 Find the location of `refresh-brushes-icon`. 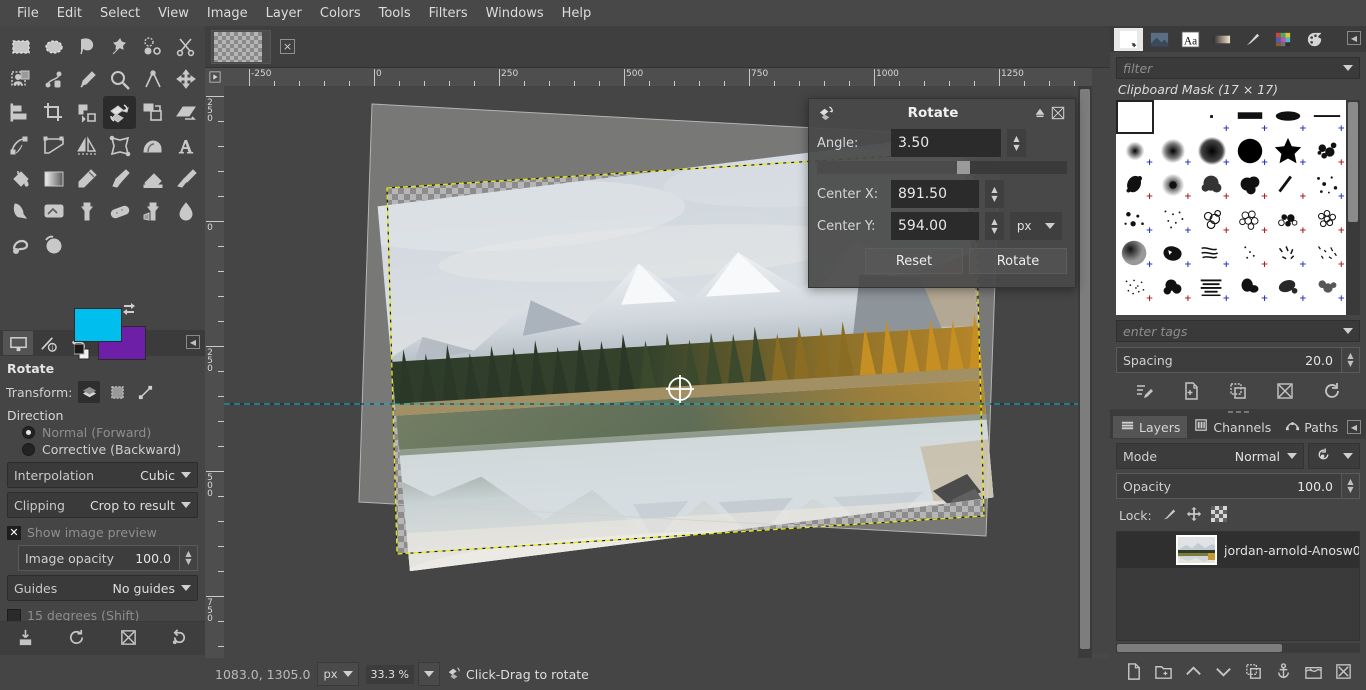

refresh-brushes-icon is located at coordinates (1332, 392).